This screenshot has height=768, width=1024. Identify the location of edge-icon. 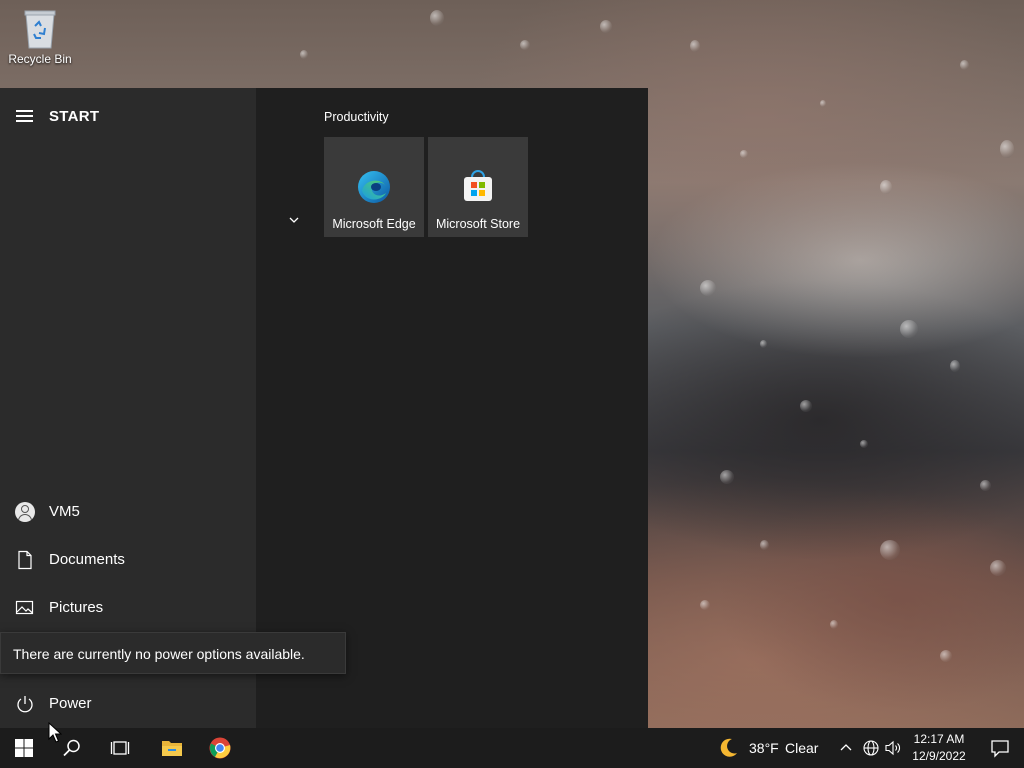
(374, 187).